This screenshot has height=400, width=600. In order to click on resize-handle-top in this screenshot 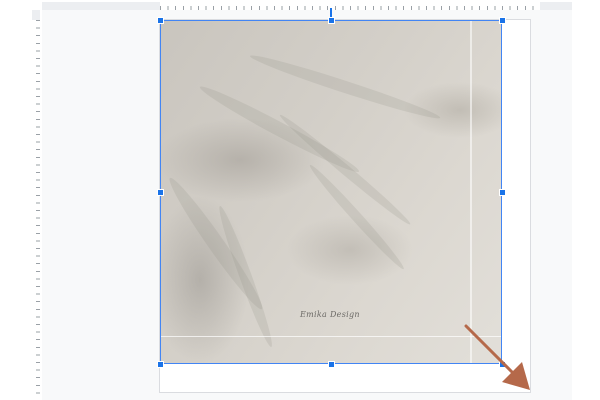, I will do `click(331, 20)`.